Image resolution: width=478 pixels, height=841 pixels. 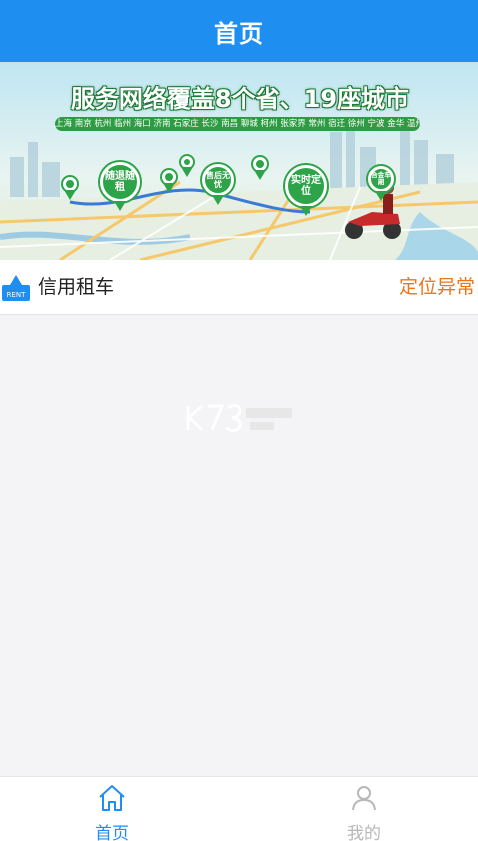 I want to click on banner-headline: 服务网络覆盖8个省、19座城市, so click(x=240, y=99).